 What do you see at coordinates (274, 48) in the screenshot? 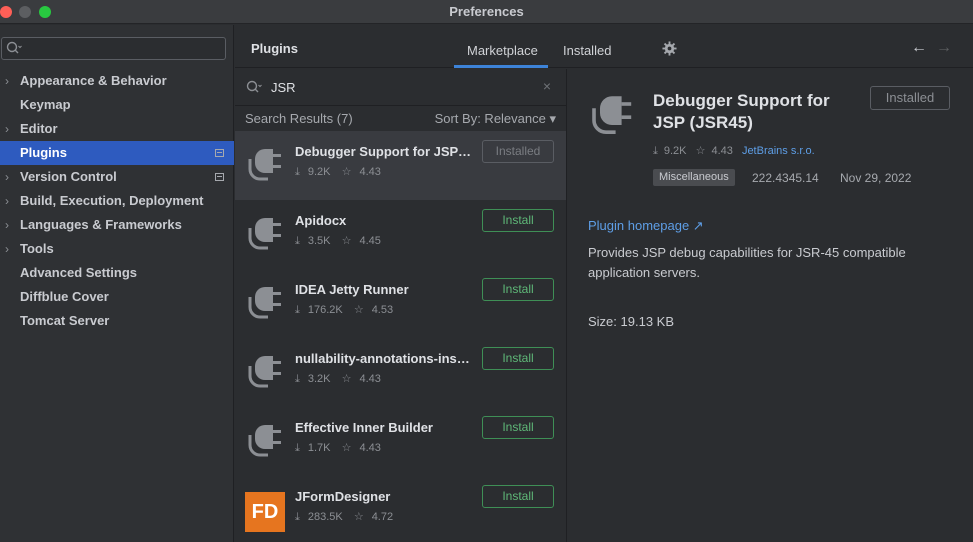
I see `page-title: Plugins` at bounding box center [274, 48].